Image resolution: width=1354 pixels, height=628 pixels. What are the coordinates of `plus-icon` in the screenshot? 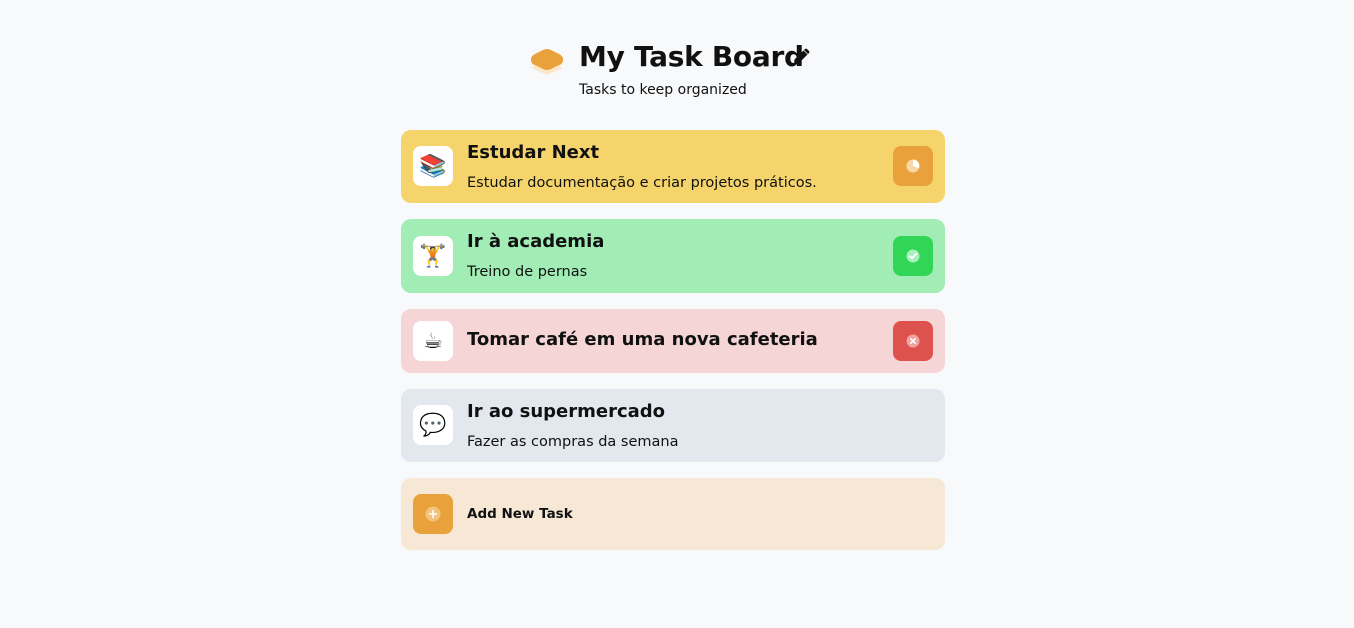 It's located at (433, 514).